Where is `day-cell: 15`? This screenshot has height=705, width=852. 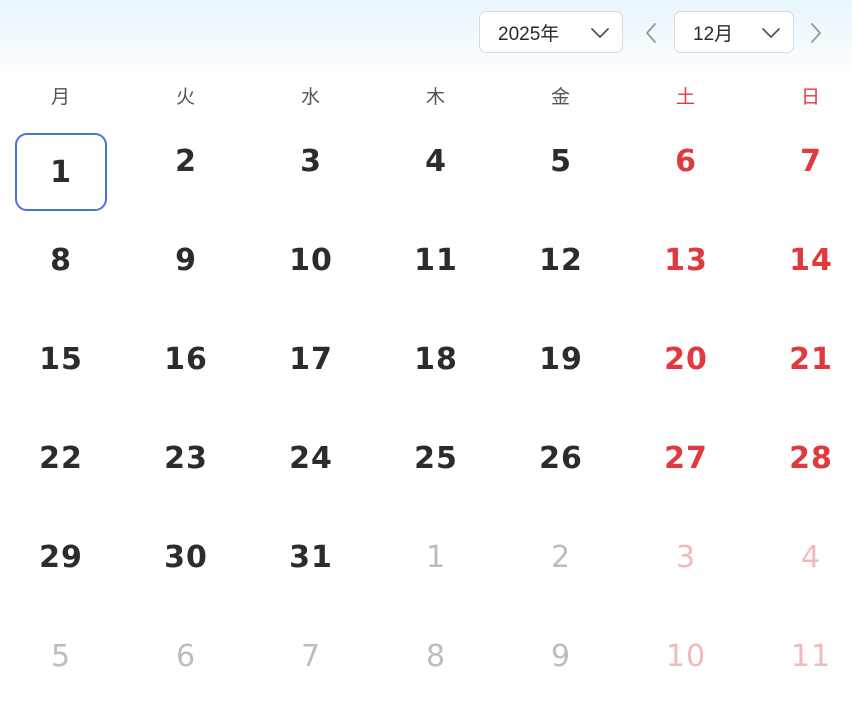 day-cell: 15 is located at coordinates (61, 359).